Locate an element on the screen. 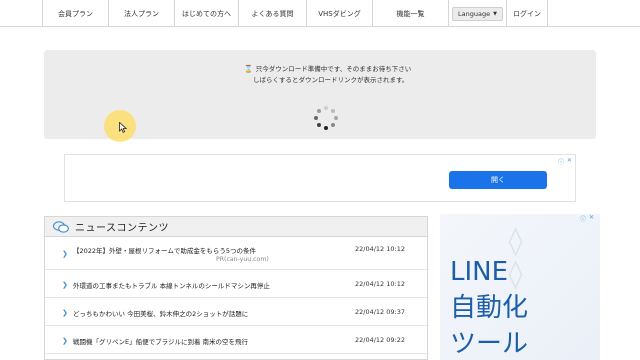 The image size is (640, 360). nav-features: 機能一覧 is located at coordinates (410, 13).